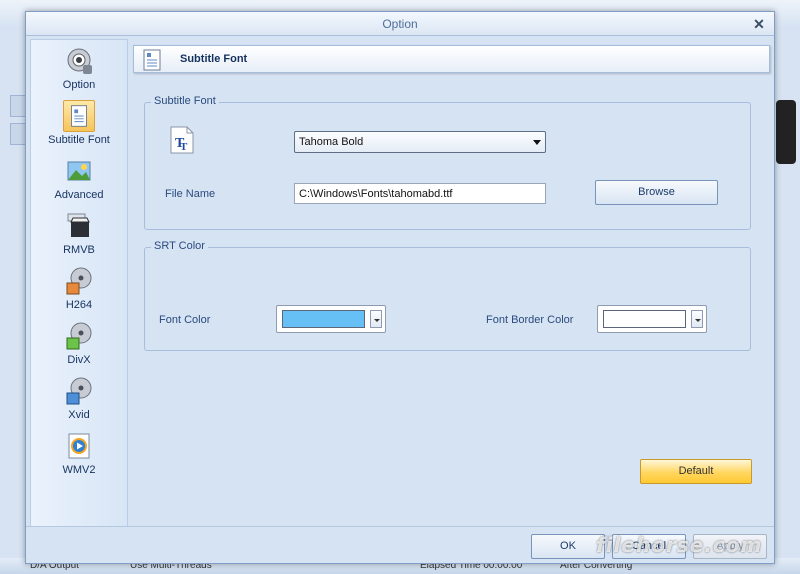  What do you see at coordinates (79, 250) in the screenshot?
I see `sidebar-item-label: RMVB` at bounding box center [79, 250].